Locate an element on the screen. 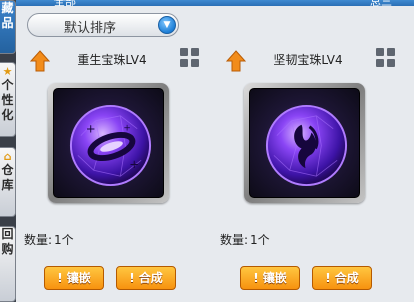 The width and height of the screenshot is (414, 302). trophy-icon: ★ is located at coordinates (7, 71).